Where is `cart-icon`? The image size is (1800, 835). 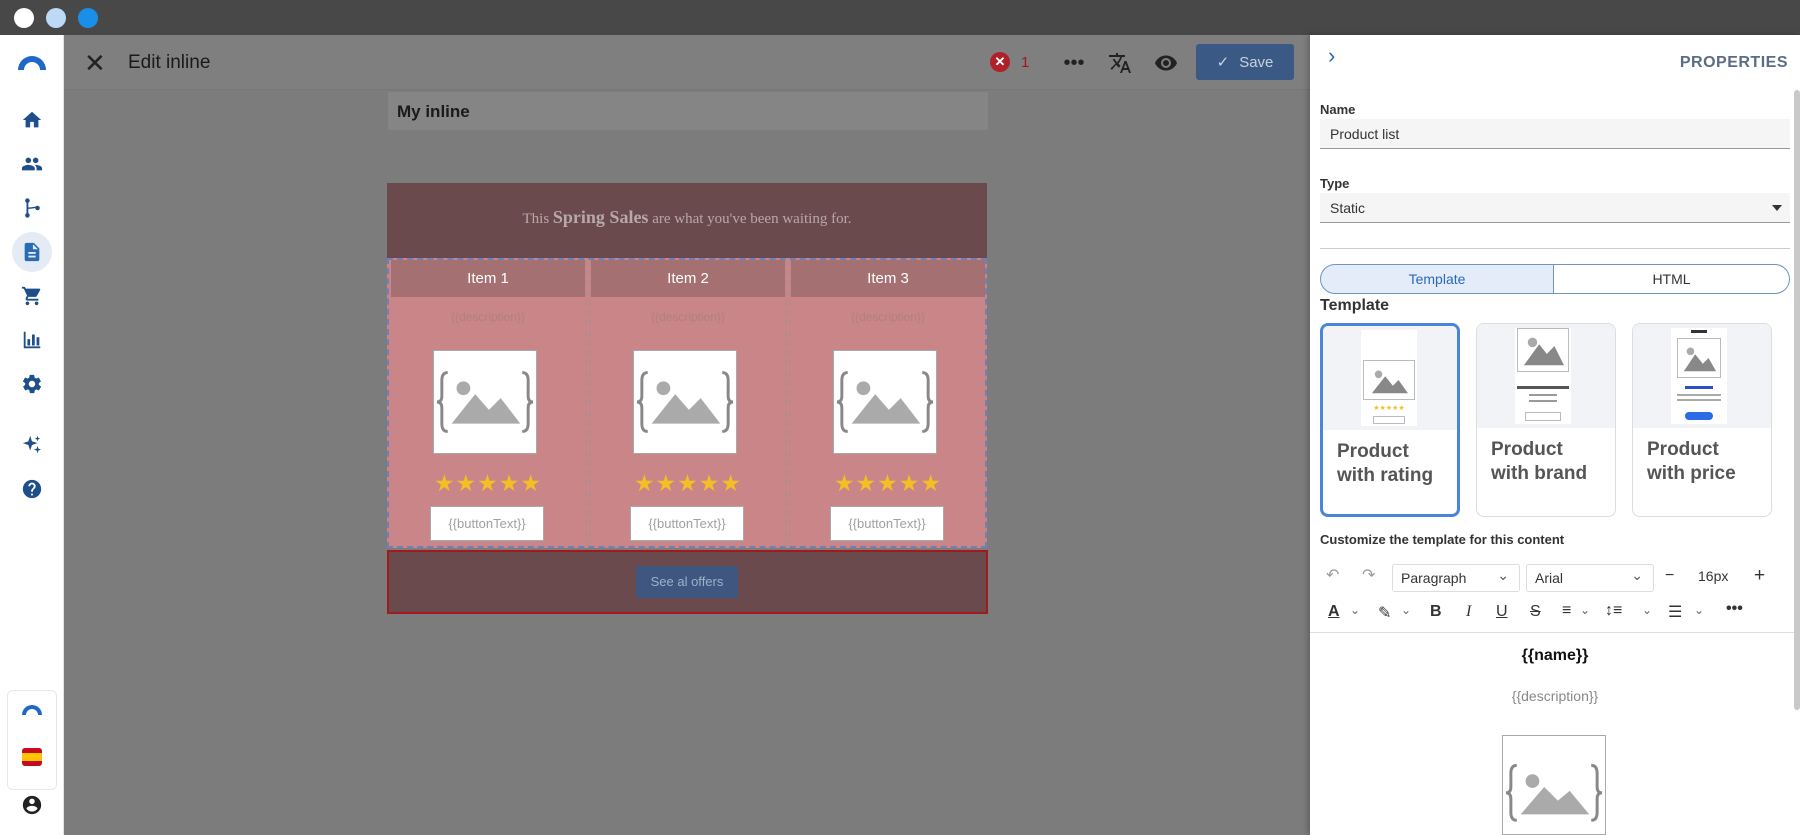
cart-icon is located at coordinates (32, 296).